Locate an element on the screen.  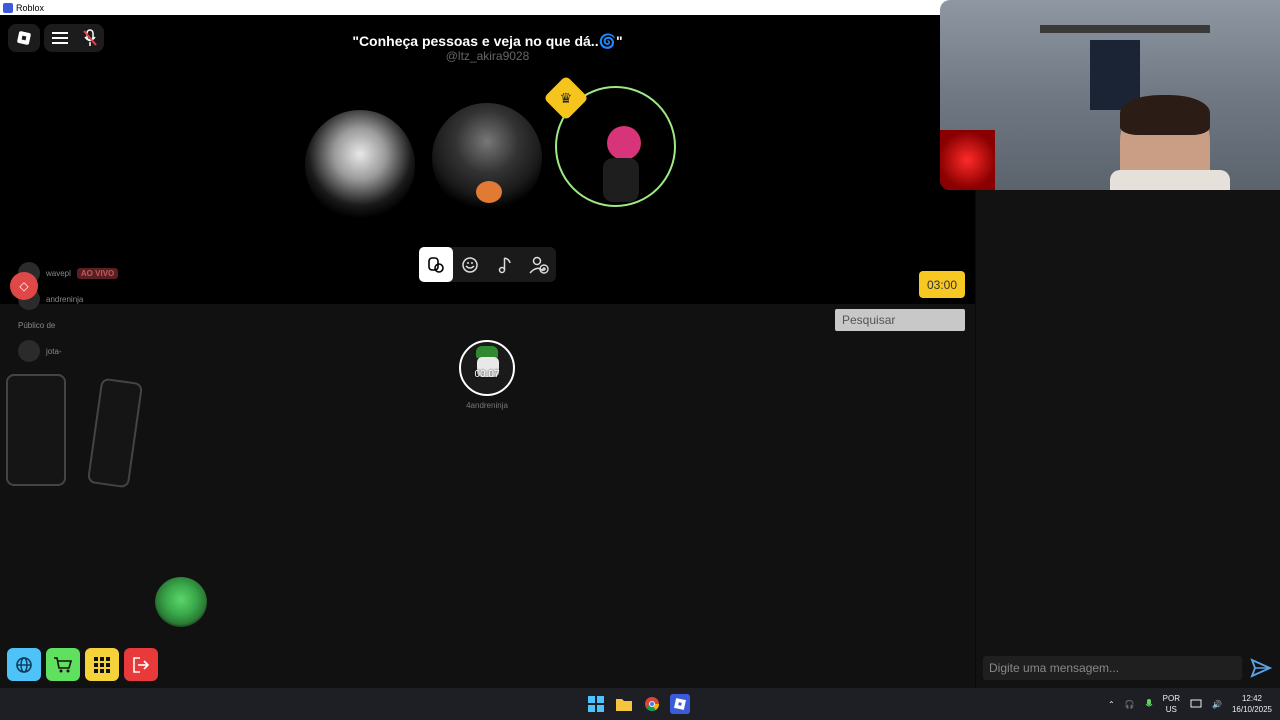
grid-icon is located at coordinates (102, 664).